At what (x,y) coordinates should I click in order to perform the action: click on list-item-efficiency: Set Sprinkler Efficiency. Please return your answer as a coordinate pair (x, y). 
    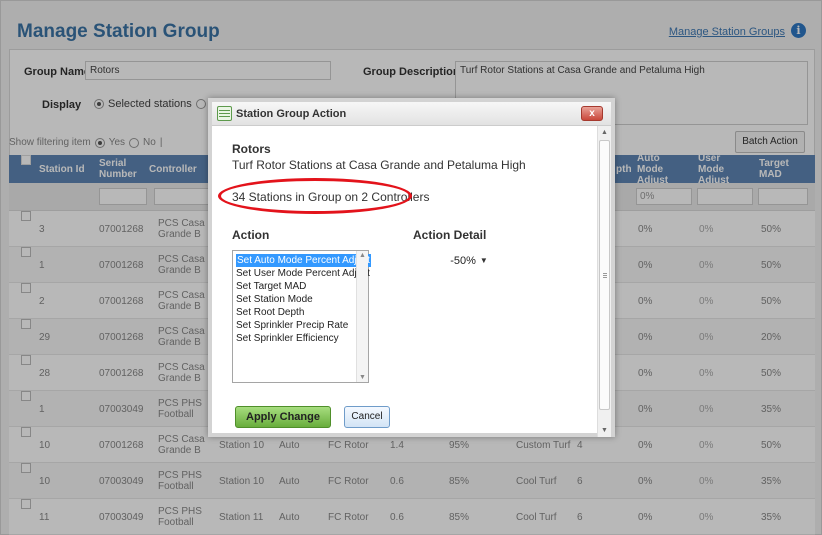
    Looking at the image, I should click on (287, 338).